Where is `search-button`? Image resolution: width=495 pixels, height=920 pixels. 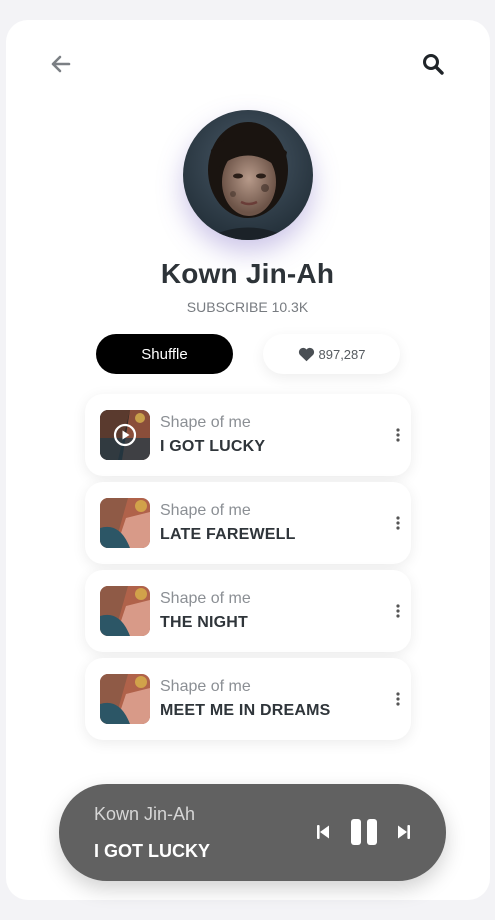
search-button is located at coordinates (433, 64).